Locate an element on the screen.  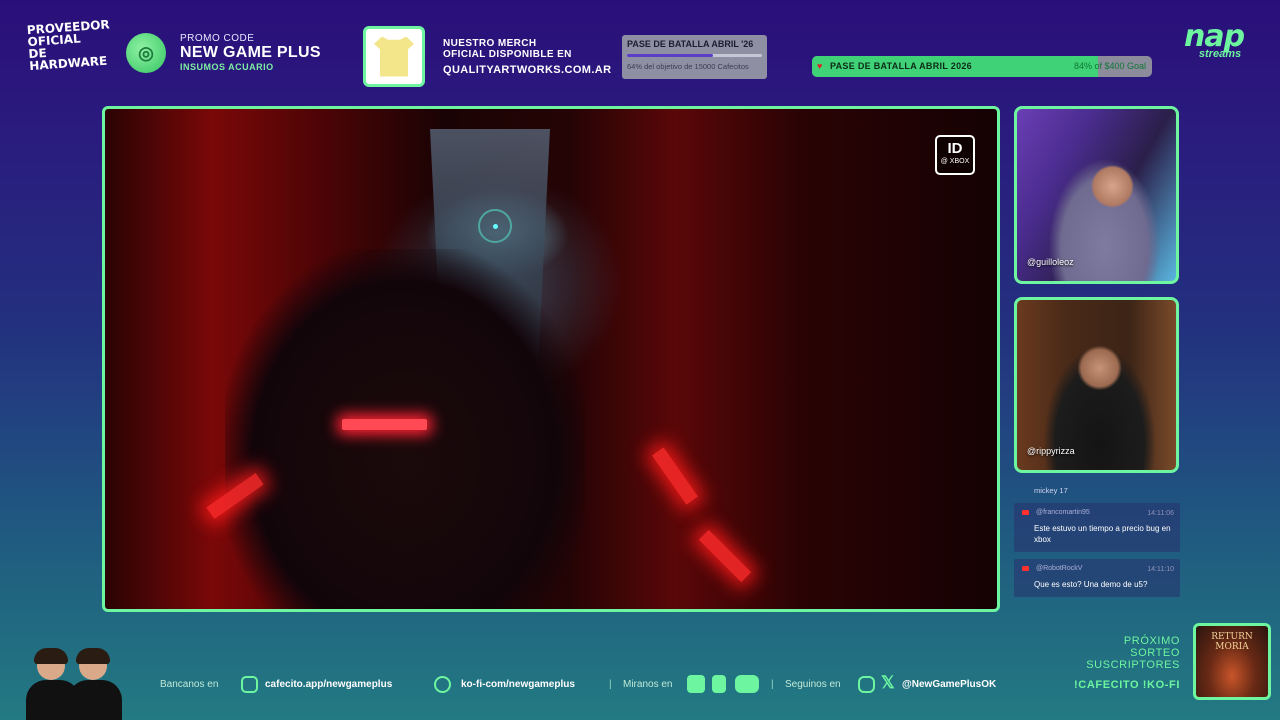
chat-partial-message: mickey 17 is located at coordinates (1051, 491).